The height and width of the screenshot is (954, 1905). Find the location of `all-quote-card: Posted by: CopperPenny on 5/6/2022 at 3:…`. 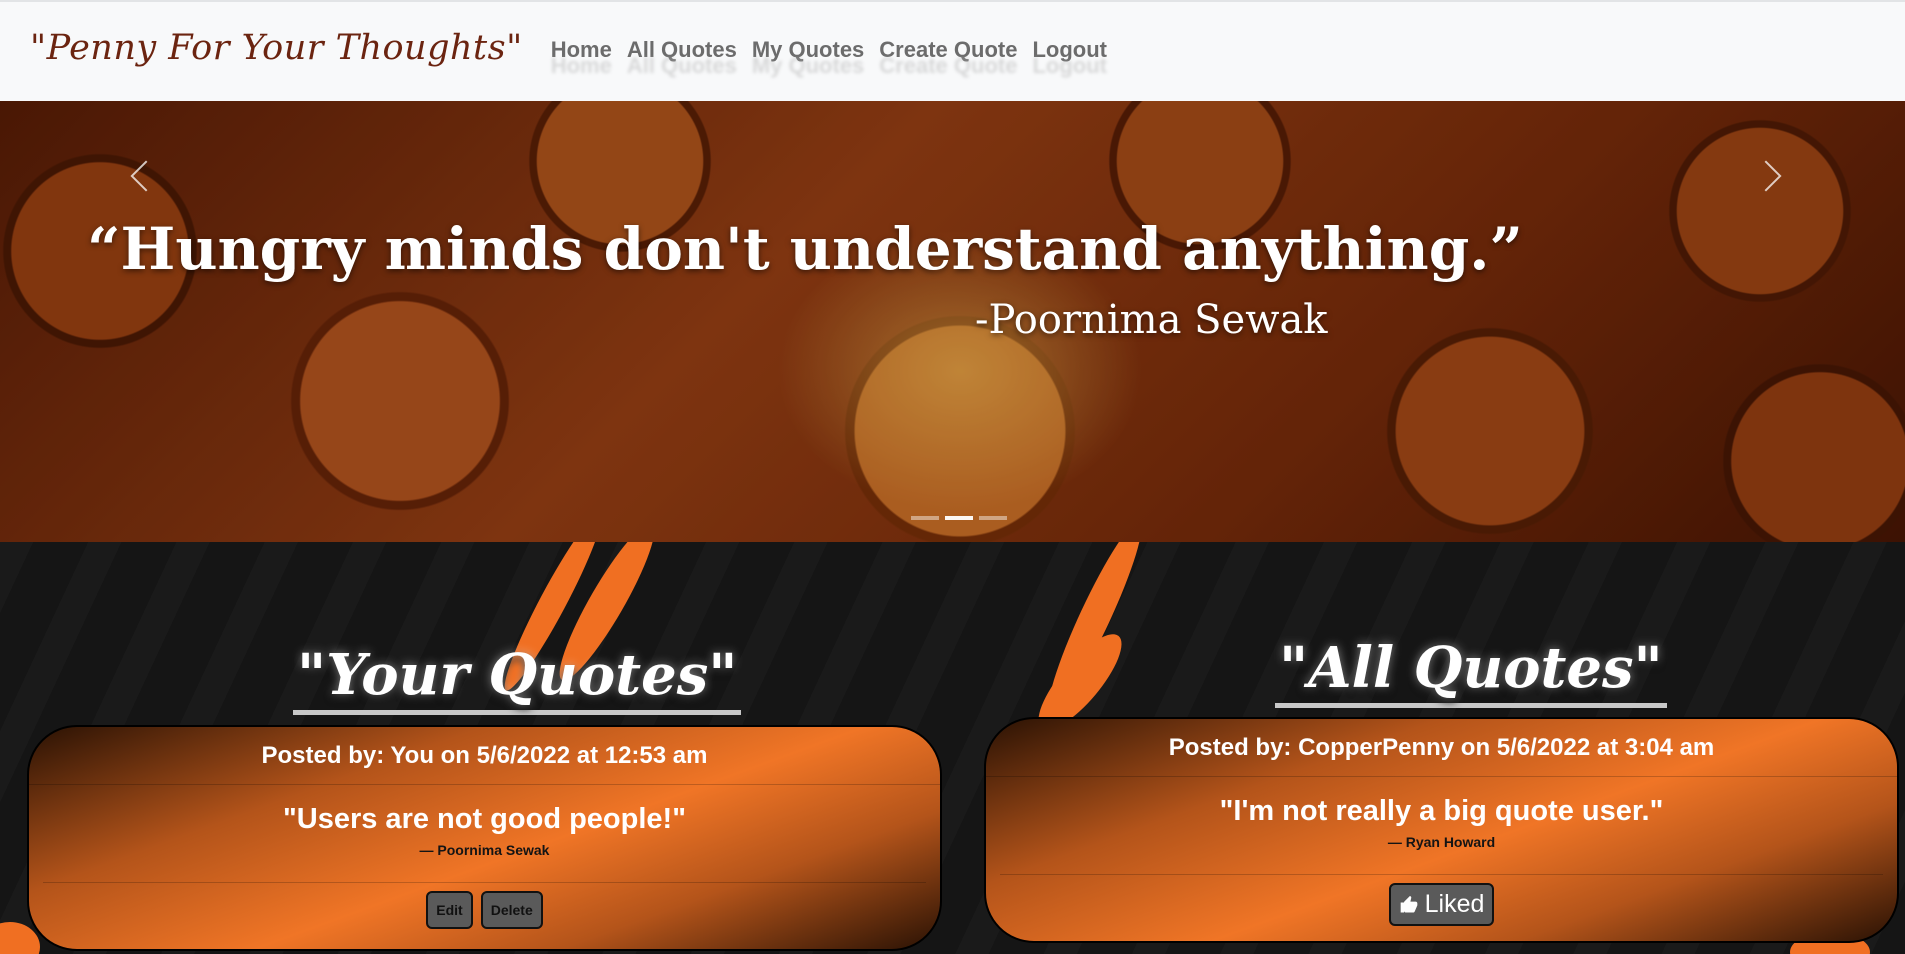

all-quote-card: Posted by: CopperPenny on 5/6/2022 at 3:… is located at coordinates (1441, 830).